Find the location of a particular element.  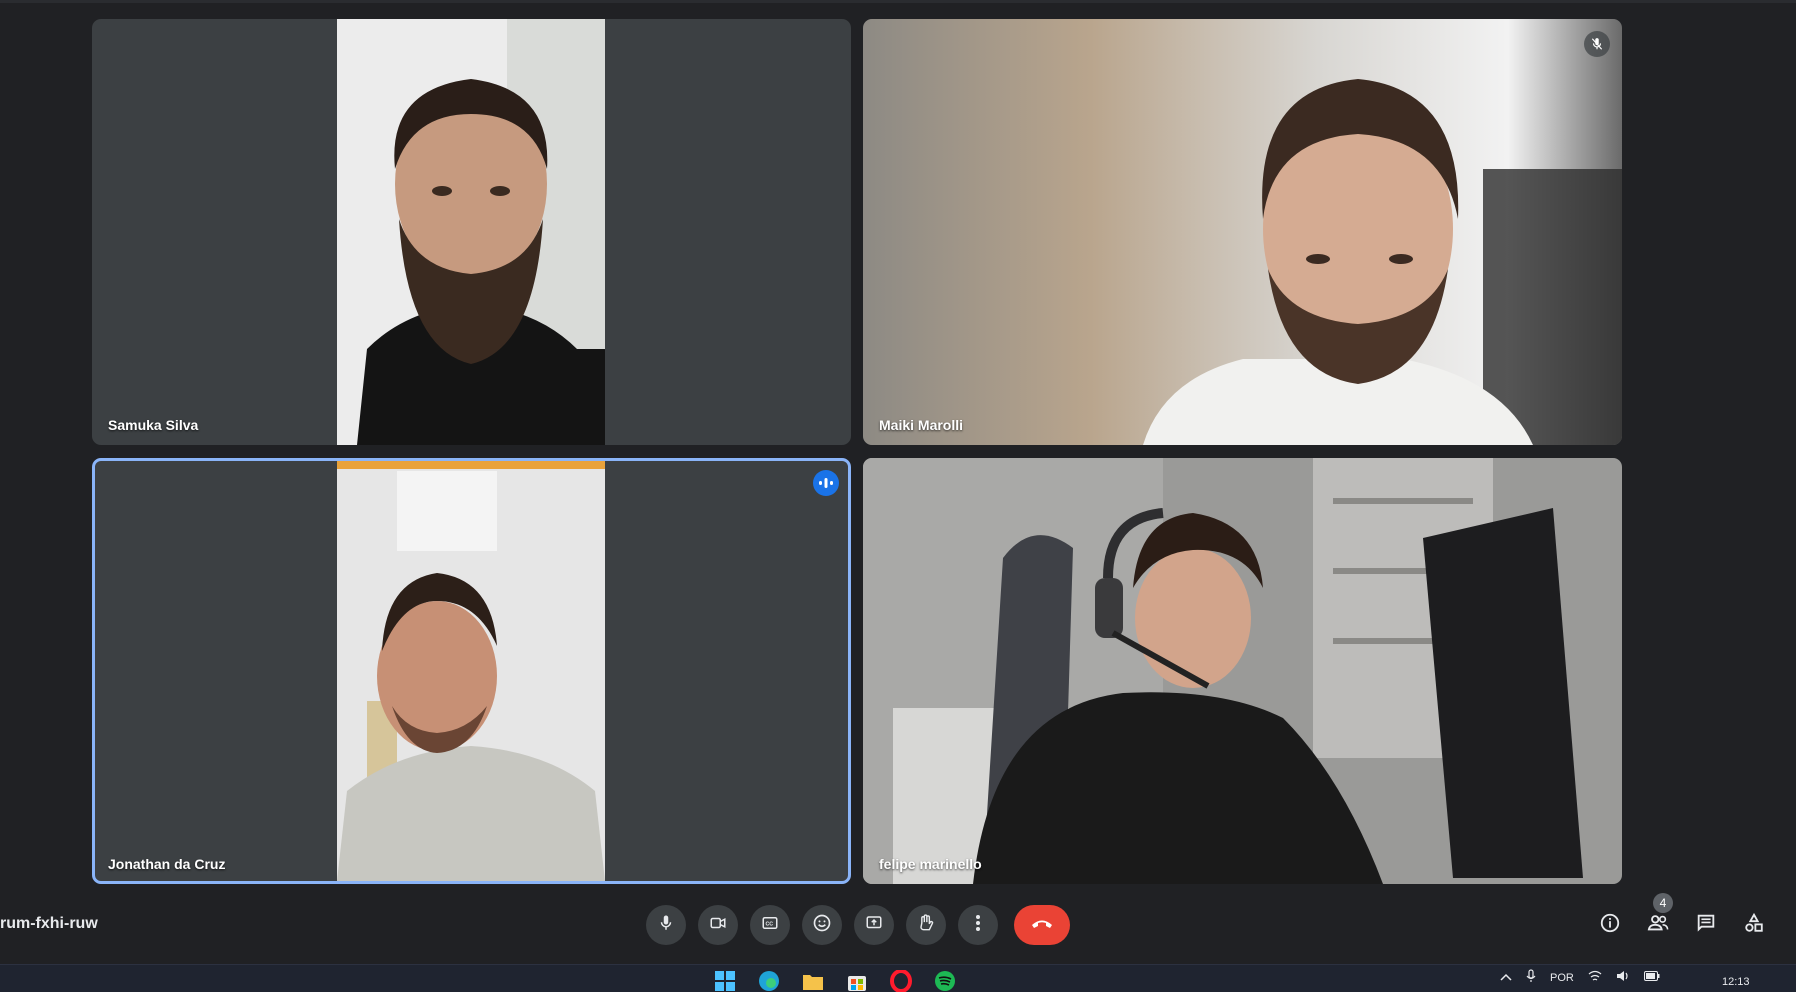

wifi-icon is located at coordinates (1595, 977).